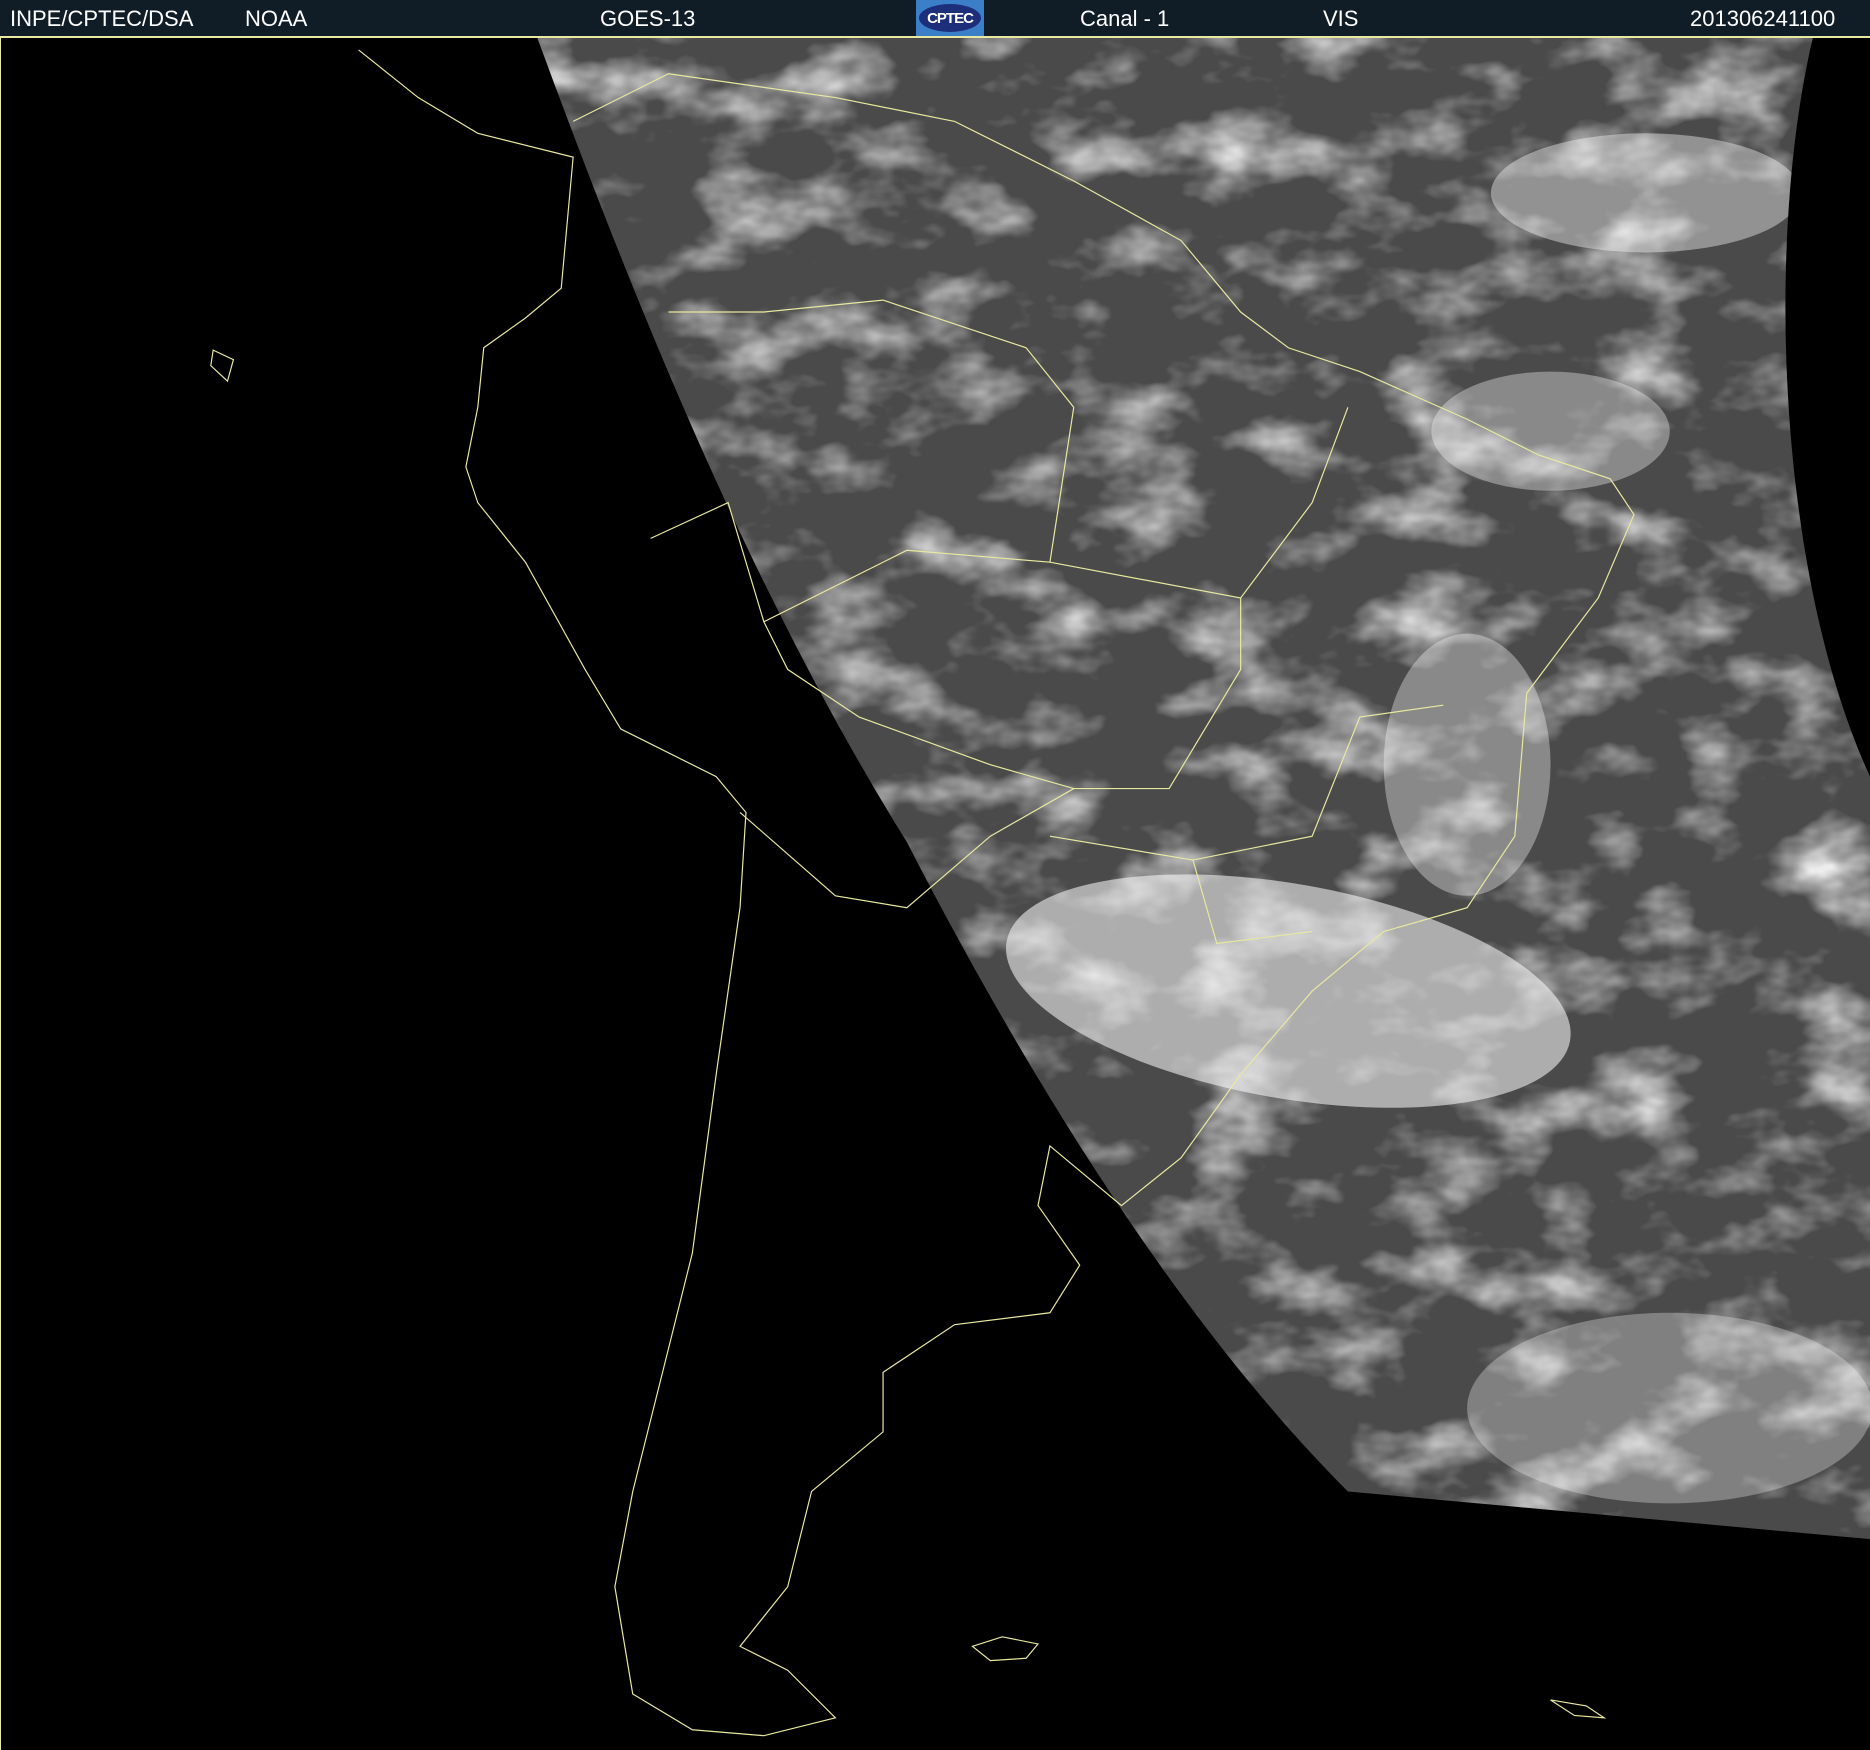  I want to click on institution-label: INPE/CPTEC/DSA, so click(102, 18).